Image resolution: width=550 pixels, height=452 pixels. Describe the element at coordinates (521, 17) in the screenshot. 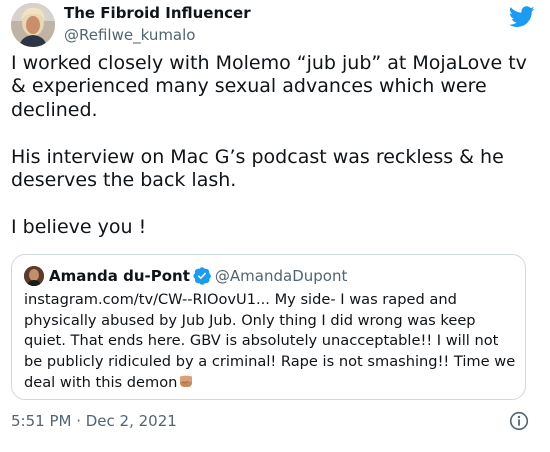

I see `twitter-bird-icon` at that location.